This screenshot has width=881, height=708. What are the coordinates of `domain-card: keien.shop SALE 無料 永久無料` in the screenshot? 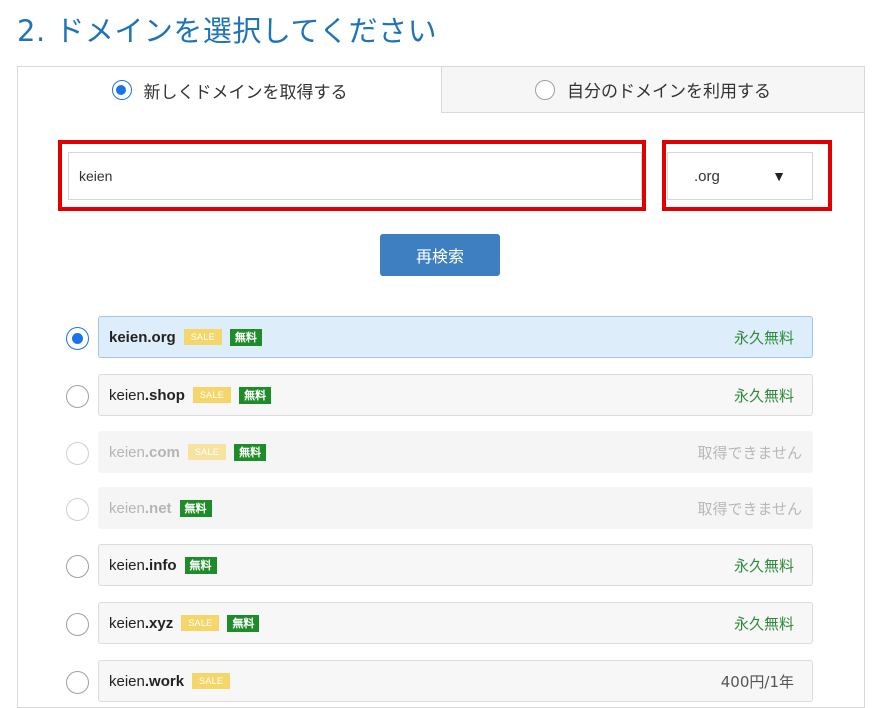 It's located at (455, 395).